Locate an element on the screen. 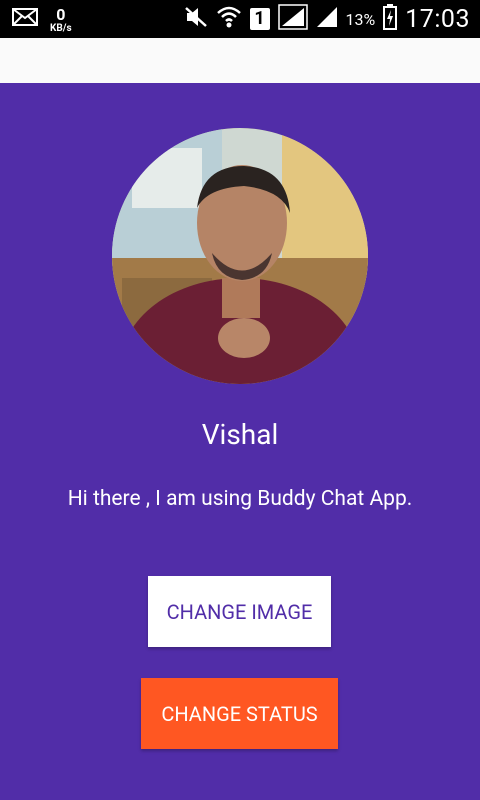 Image resolution: width=480 pixels, height=800 pixels. network-speed-unit: KB/s is located at coordinates (61, 28).